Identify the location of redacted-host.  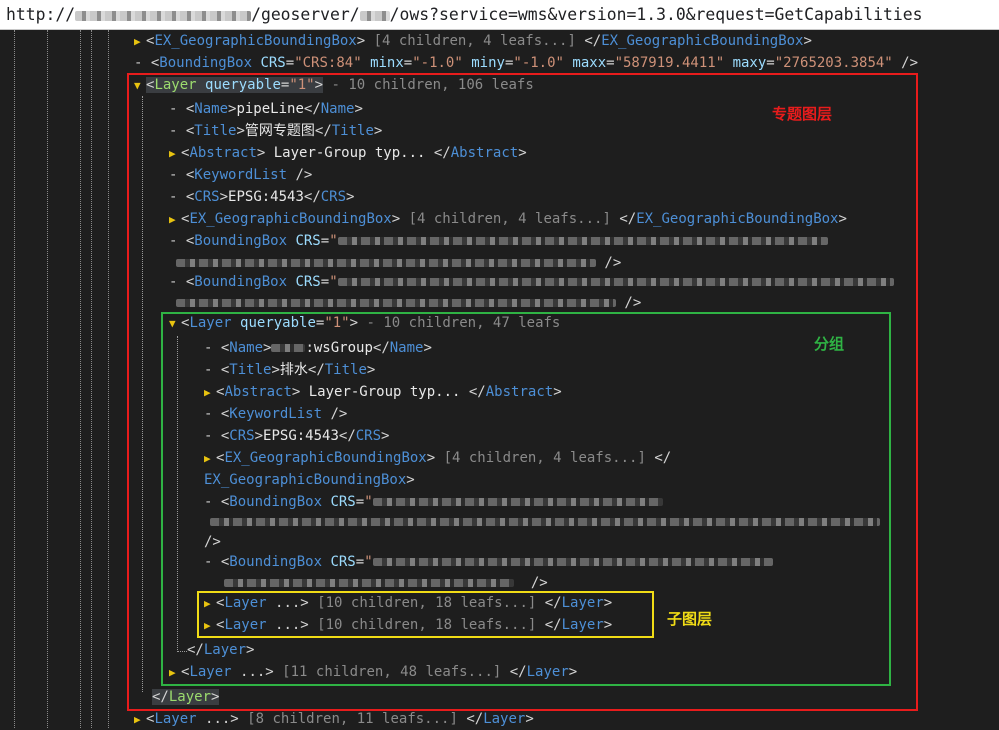
(163, 15).